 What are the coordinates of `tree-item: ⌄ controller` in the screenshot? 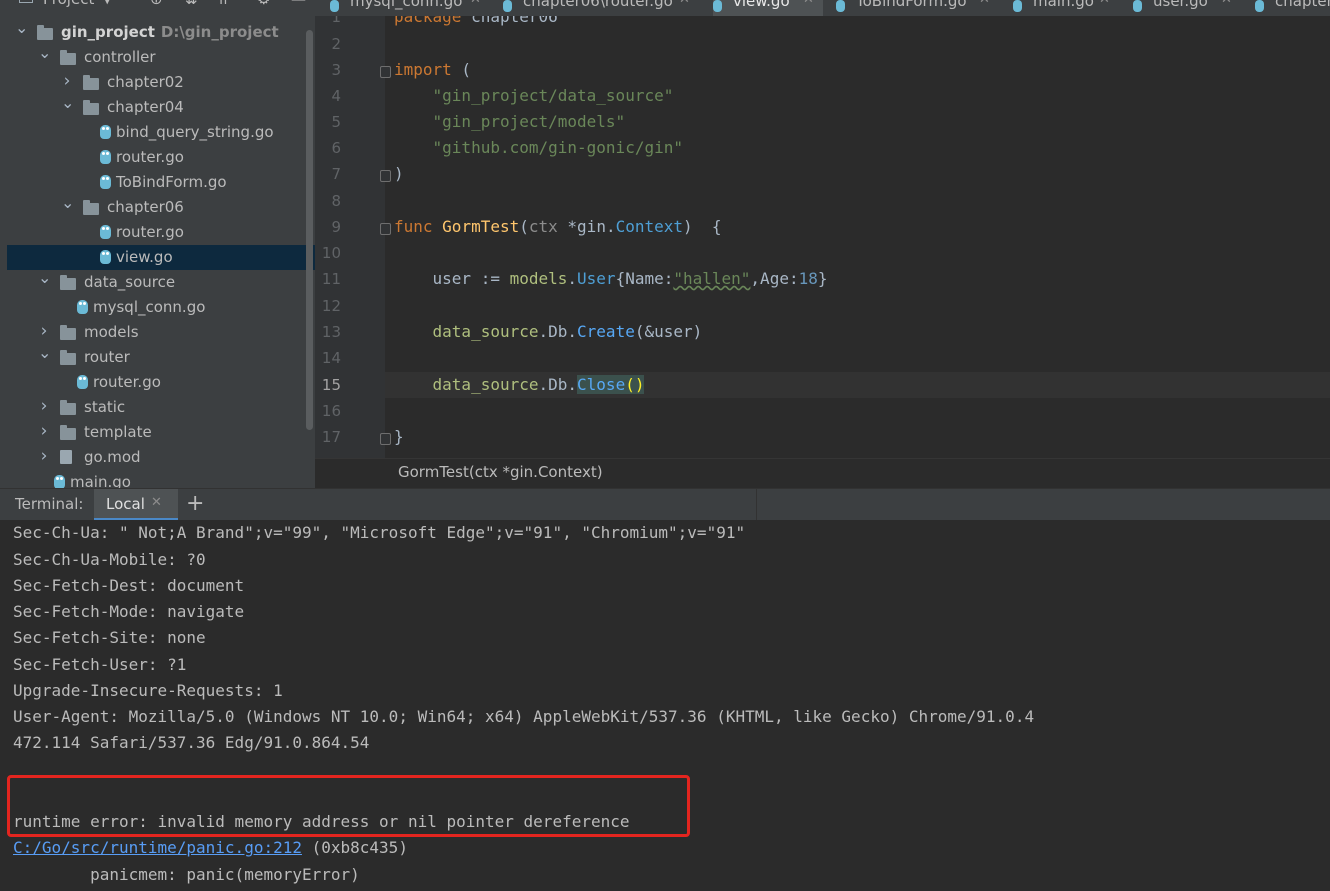 It's located at (161, 56).